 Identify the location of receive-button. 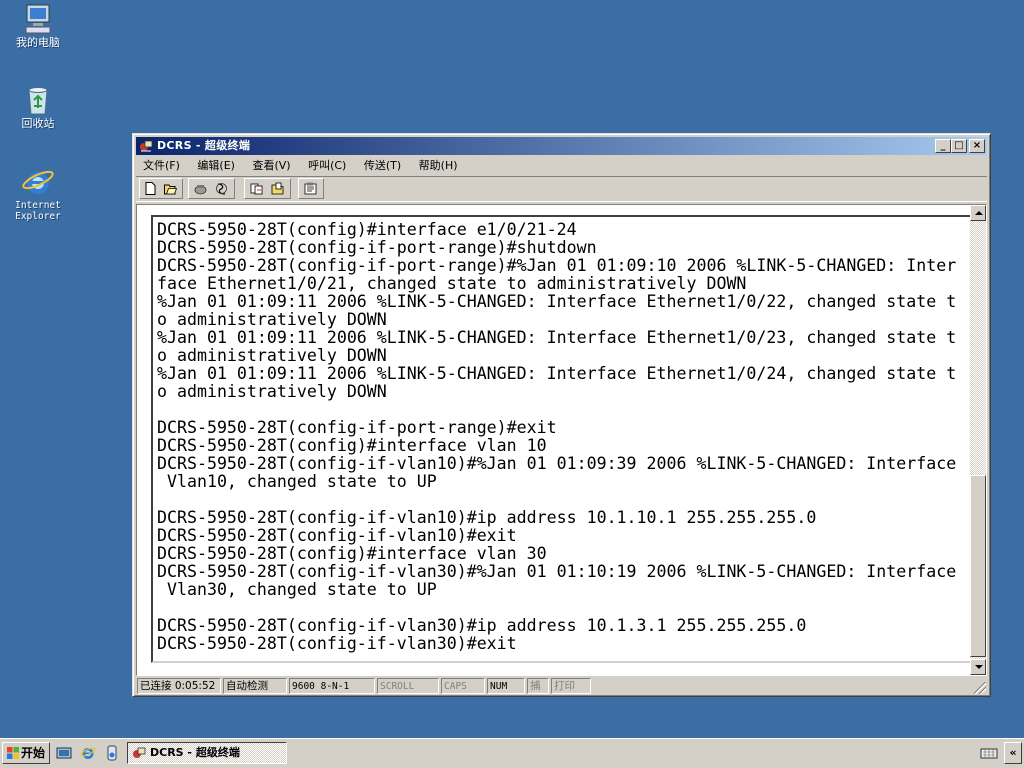
(278, 189).